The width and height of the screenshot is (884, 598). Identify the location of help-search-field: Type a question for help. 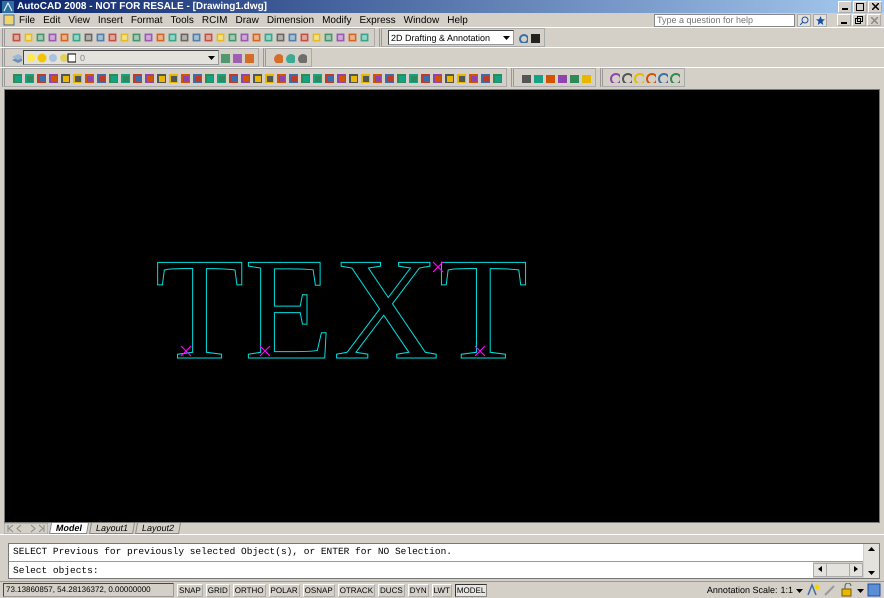
(724, 20).